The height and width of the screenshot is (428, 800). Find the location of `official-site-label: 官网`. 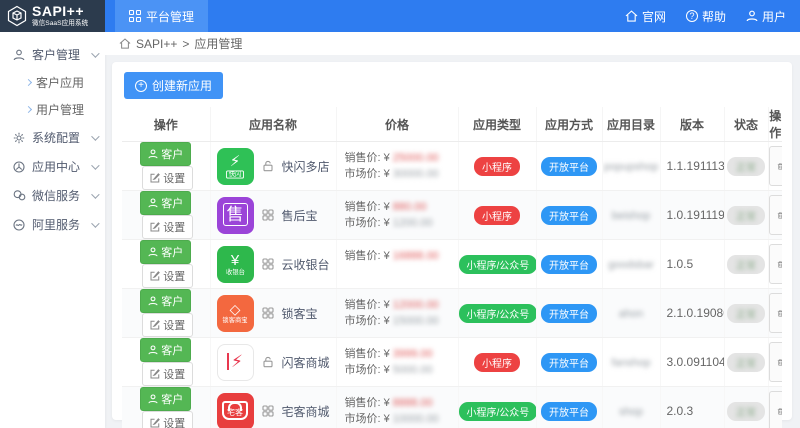

official-site-label: 官网 is located at coordinates (653, 16).